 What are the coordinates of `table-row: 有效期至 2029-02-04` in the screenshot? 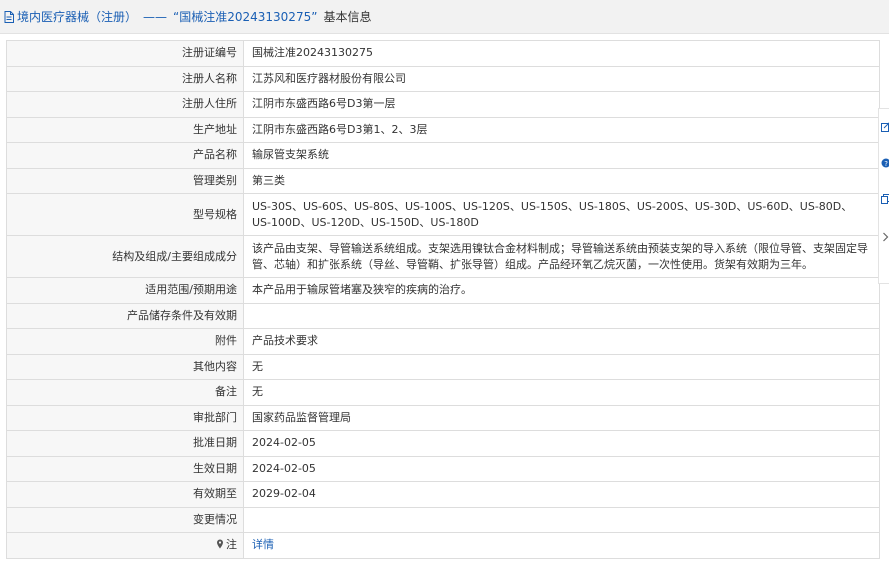 It's located at (443, 494).